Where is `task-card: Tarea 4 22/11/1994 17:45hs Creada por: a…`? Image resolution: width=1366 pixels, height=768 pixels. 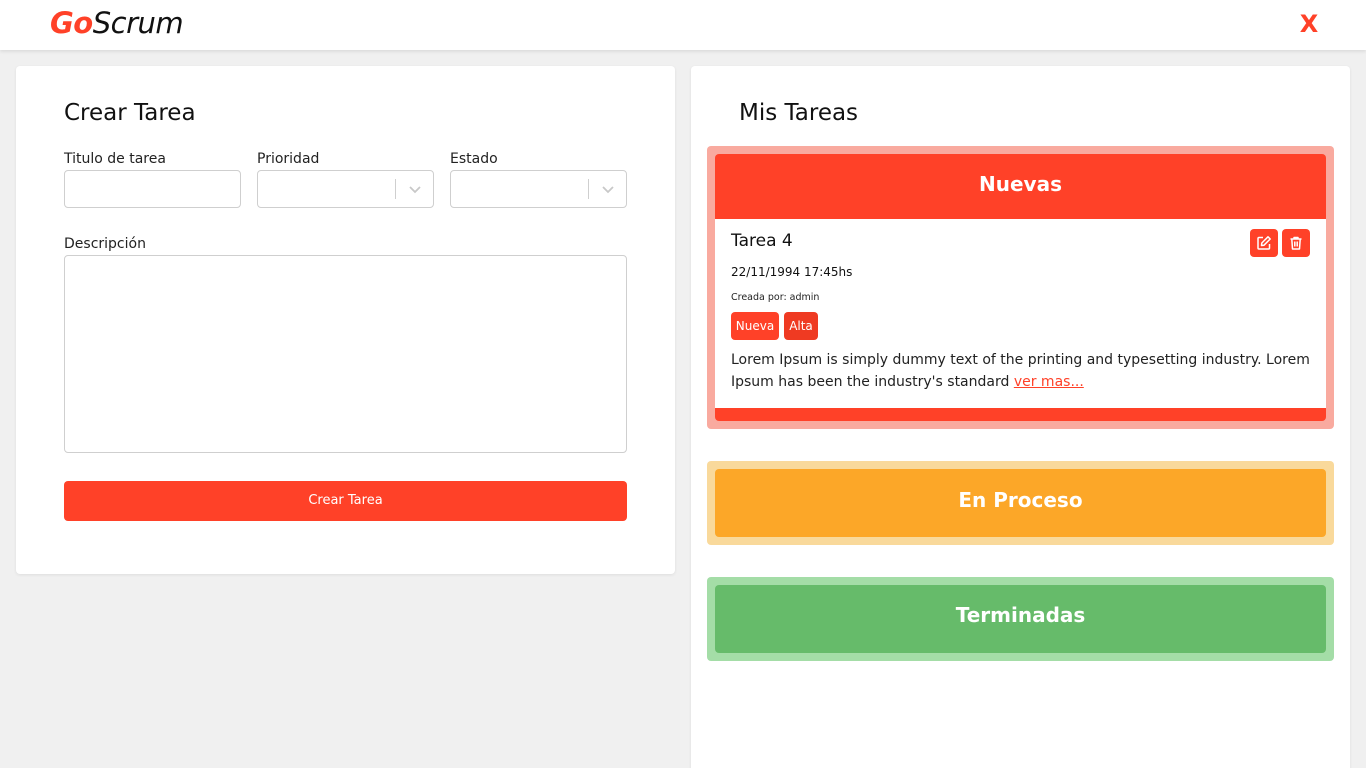 task-card: Tarea 4 22/11/1994 17:45hs Creada por: a… is located at coordinates (1020, 313).